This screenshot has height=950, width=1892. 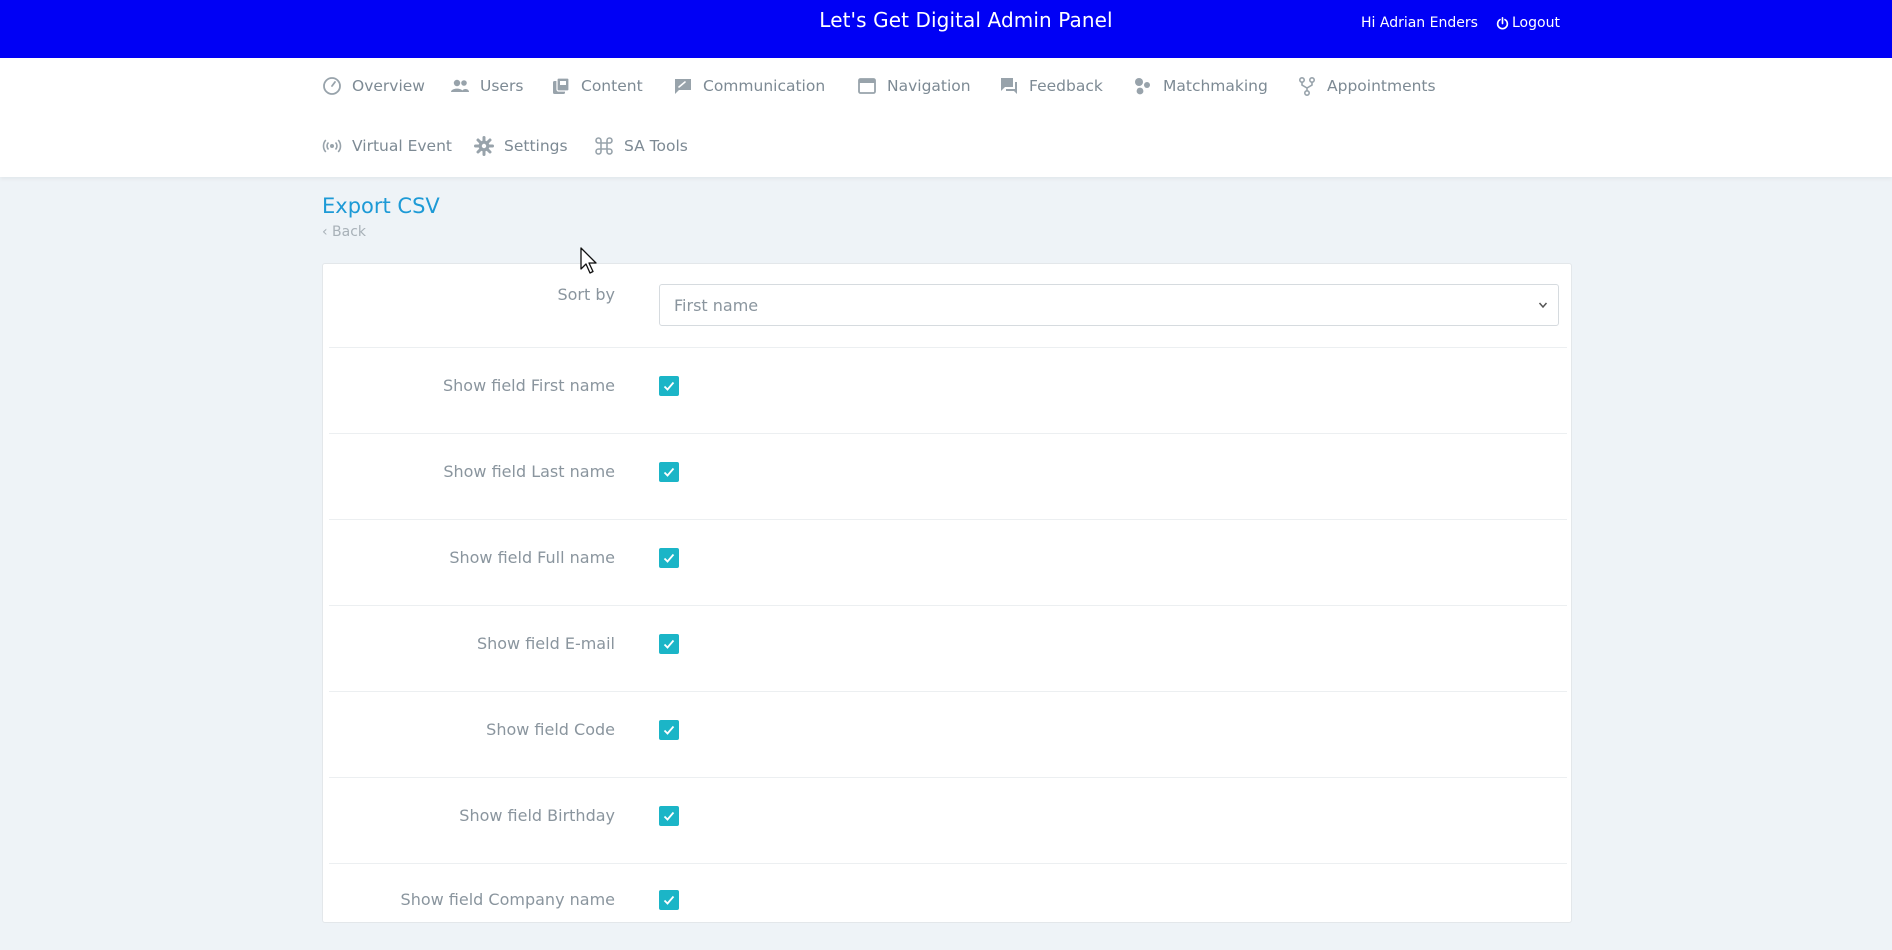 What do you see at coordinates (948, 649) in the screenshot?
I see `field-row: Show field E-mail` at bounding box center [948, 649].